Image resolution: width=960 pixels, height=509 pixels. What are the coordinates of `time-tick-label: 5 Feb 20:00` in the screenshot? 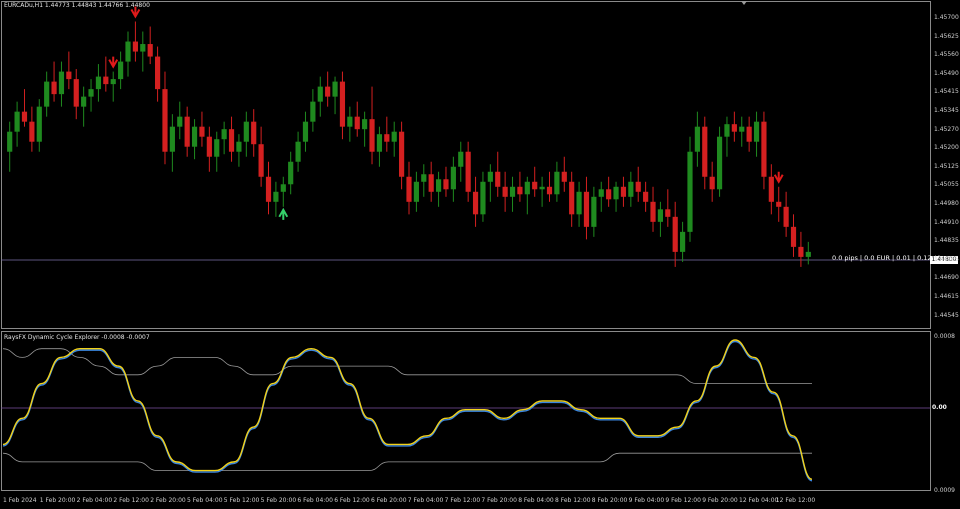 It's located at (278, 500).